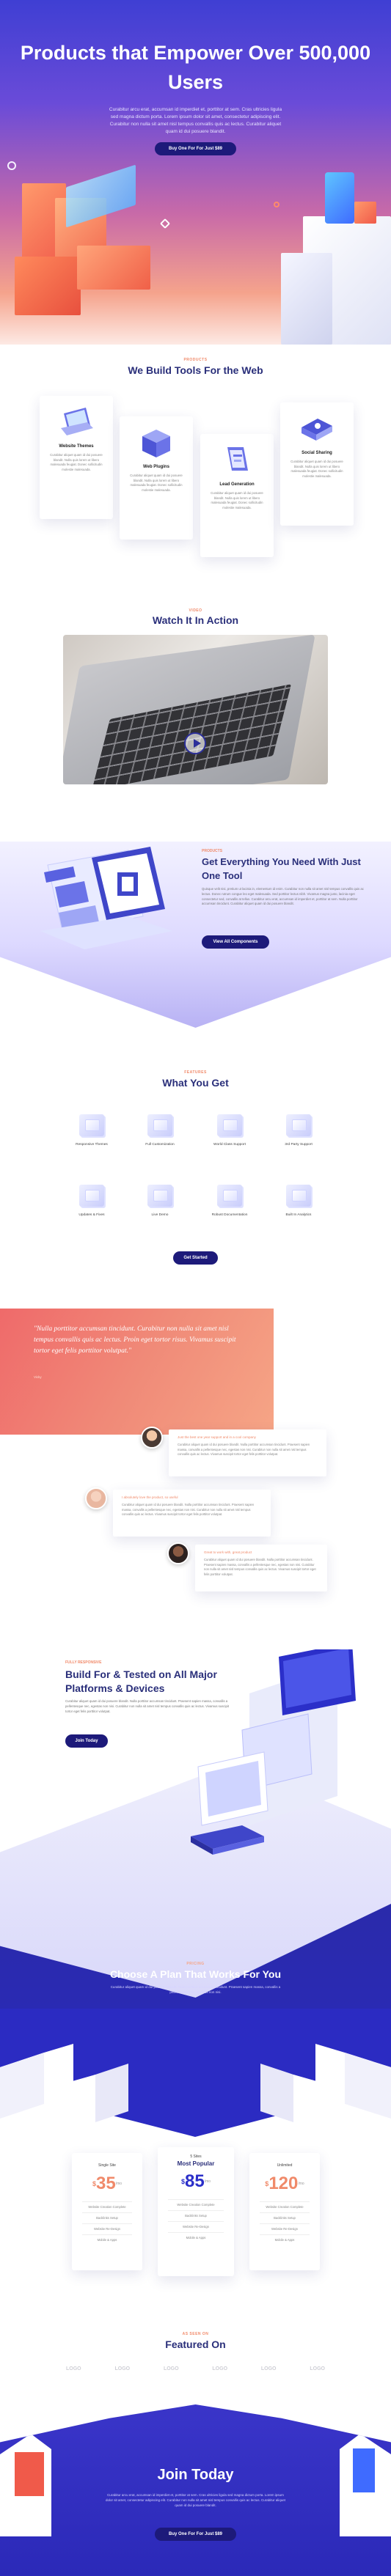 The image size is (391, 2576). I want to click on feature-item: World Class Support, so click(229, 1130).